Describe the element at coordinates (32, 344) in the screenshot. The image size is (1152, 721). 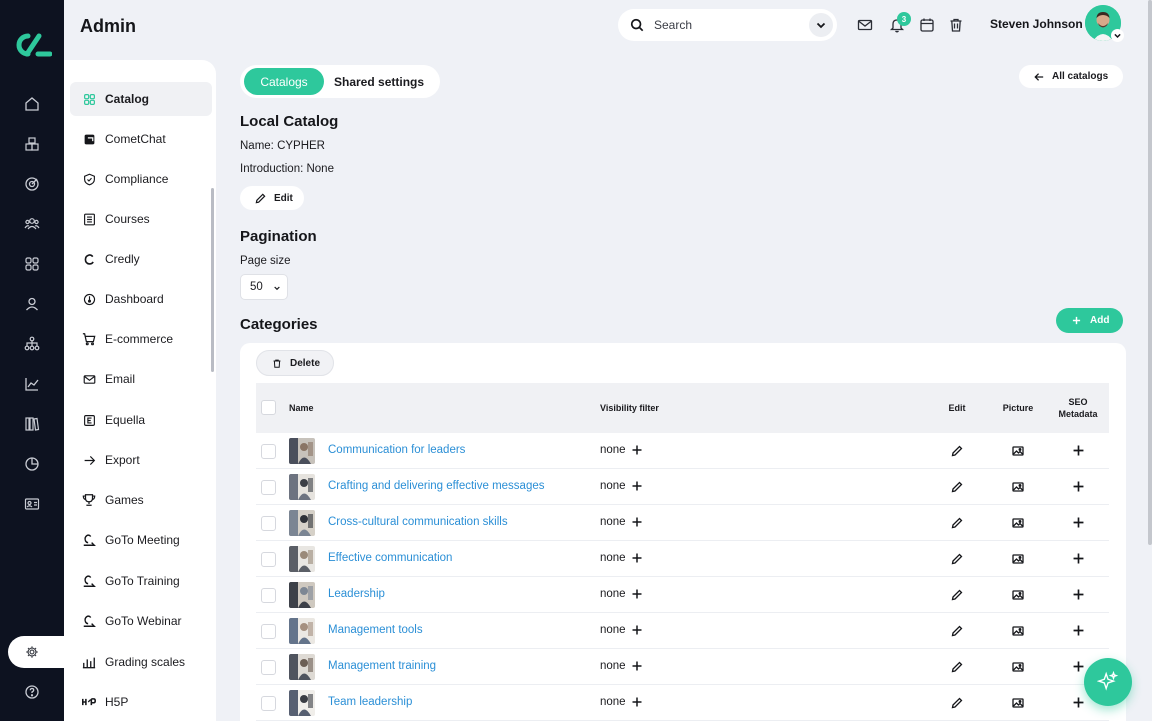
I see `hierarchy-icon` at that location.